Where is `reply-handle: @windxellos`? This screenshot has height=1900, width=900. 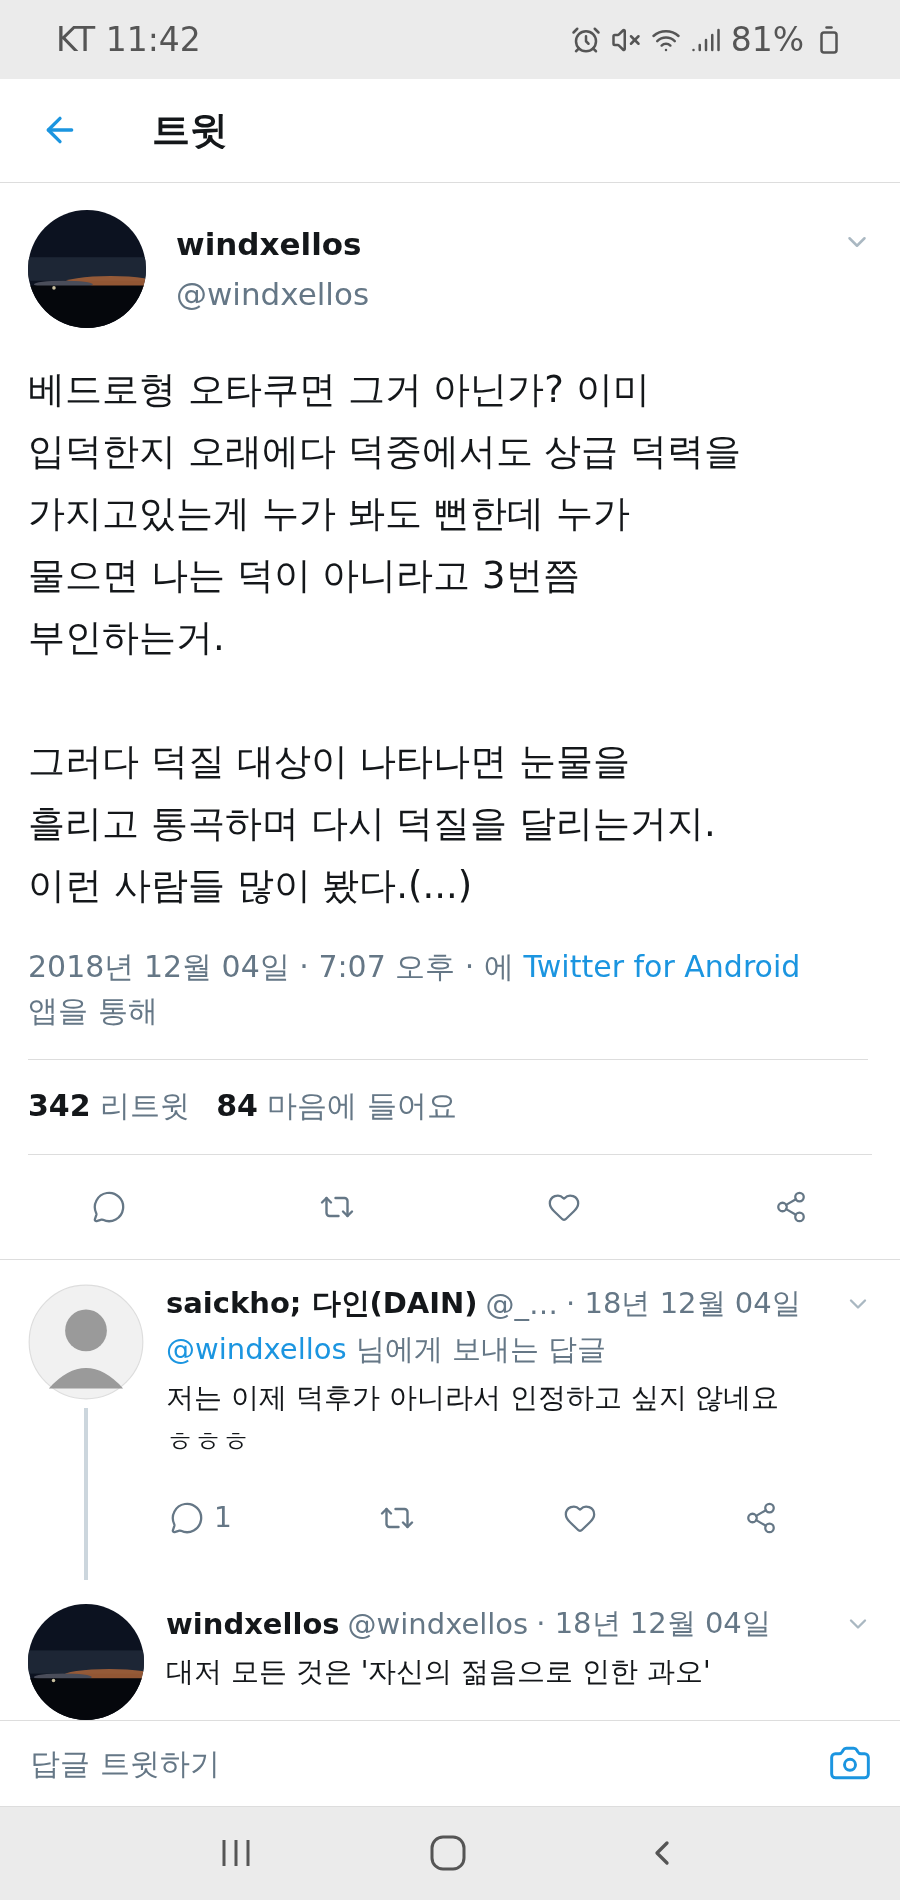
reply-handle: @windxellos is located at coordinates (438, 1623).